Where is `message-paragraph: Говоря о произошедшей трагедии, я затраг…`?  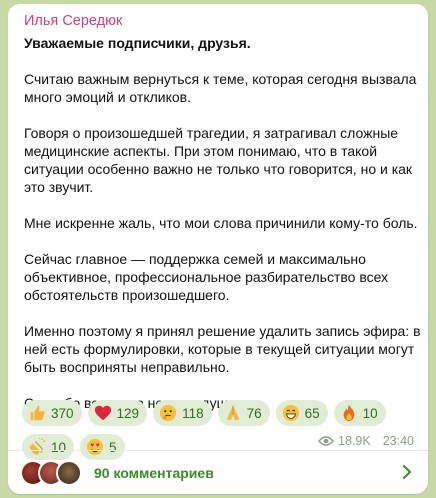
message-paragraph: Говоря о произошедшей трагедии, я затраг… is located at coordinates (218, 160).